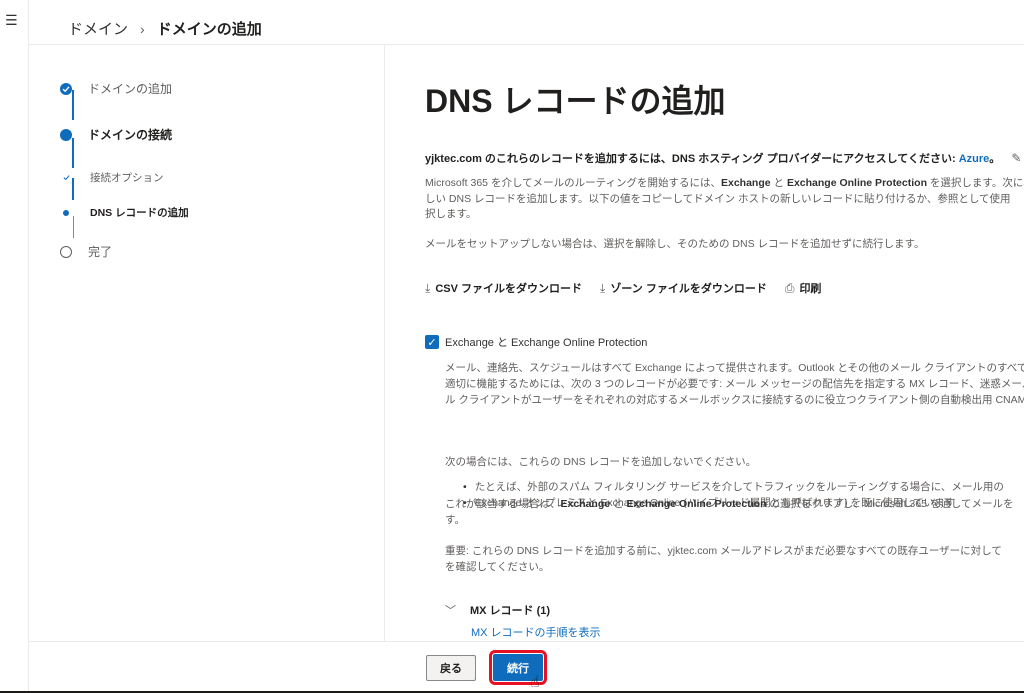 The width and height of the screenshot is (1024, 693). What do you see at coordinates (503, 504) in the screenshot?
I see `text: これが該当する場合は、` at bounding box center [503, 504].